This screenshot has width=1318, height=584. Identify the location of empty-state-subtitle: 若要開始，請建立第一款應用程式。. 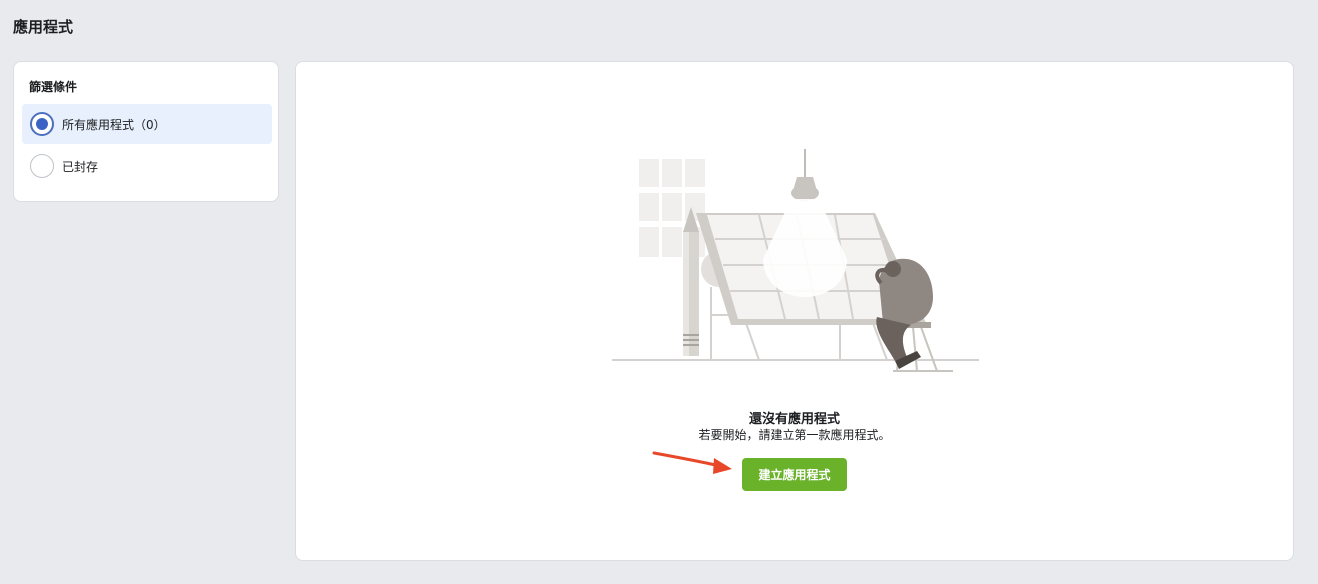
(794, 435).